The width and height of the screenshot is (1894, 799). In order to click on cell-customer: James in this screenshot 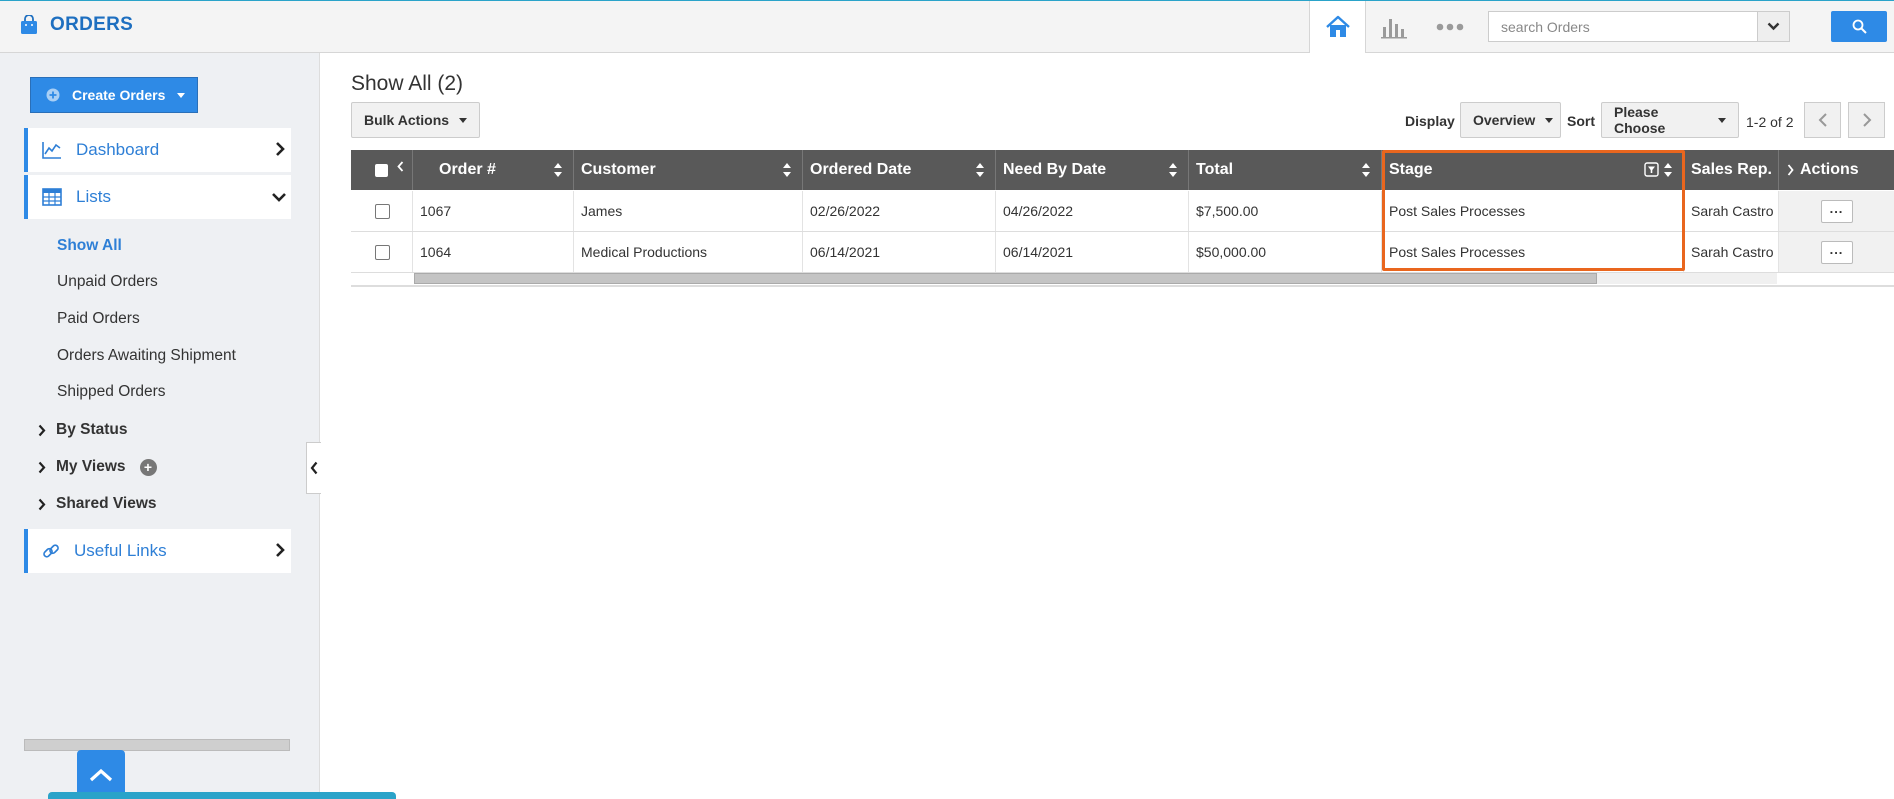, I will do `click(688, 211)`.